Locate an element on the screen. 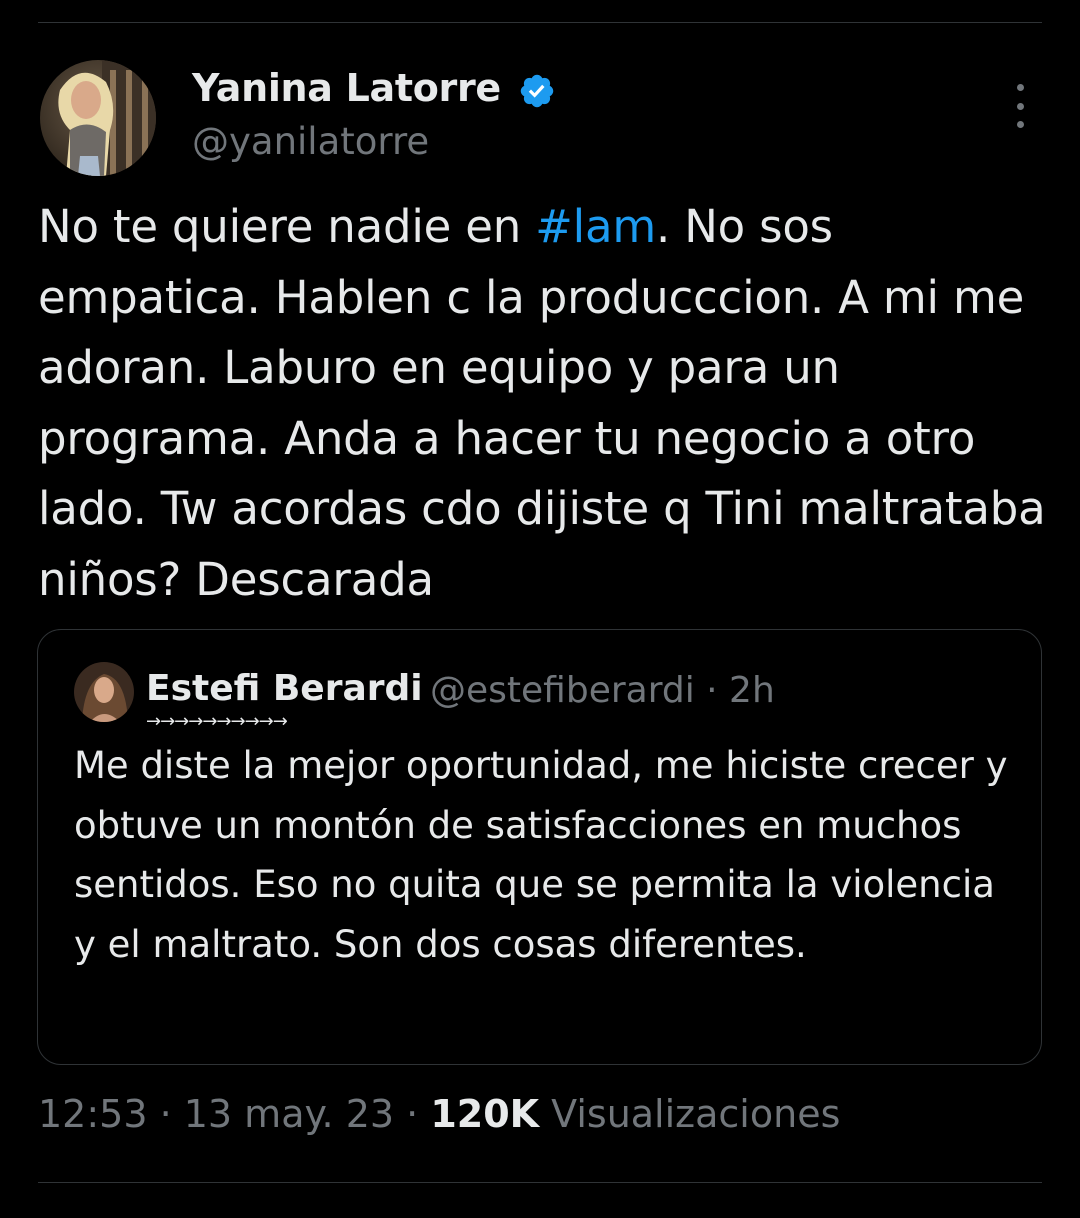 Image resolution: width=1080 pixels, height=1218 pixels. quoted-author-name: Estefi Berardi is located at coordinates (284, 688).